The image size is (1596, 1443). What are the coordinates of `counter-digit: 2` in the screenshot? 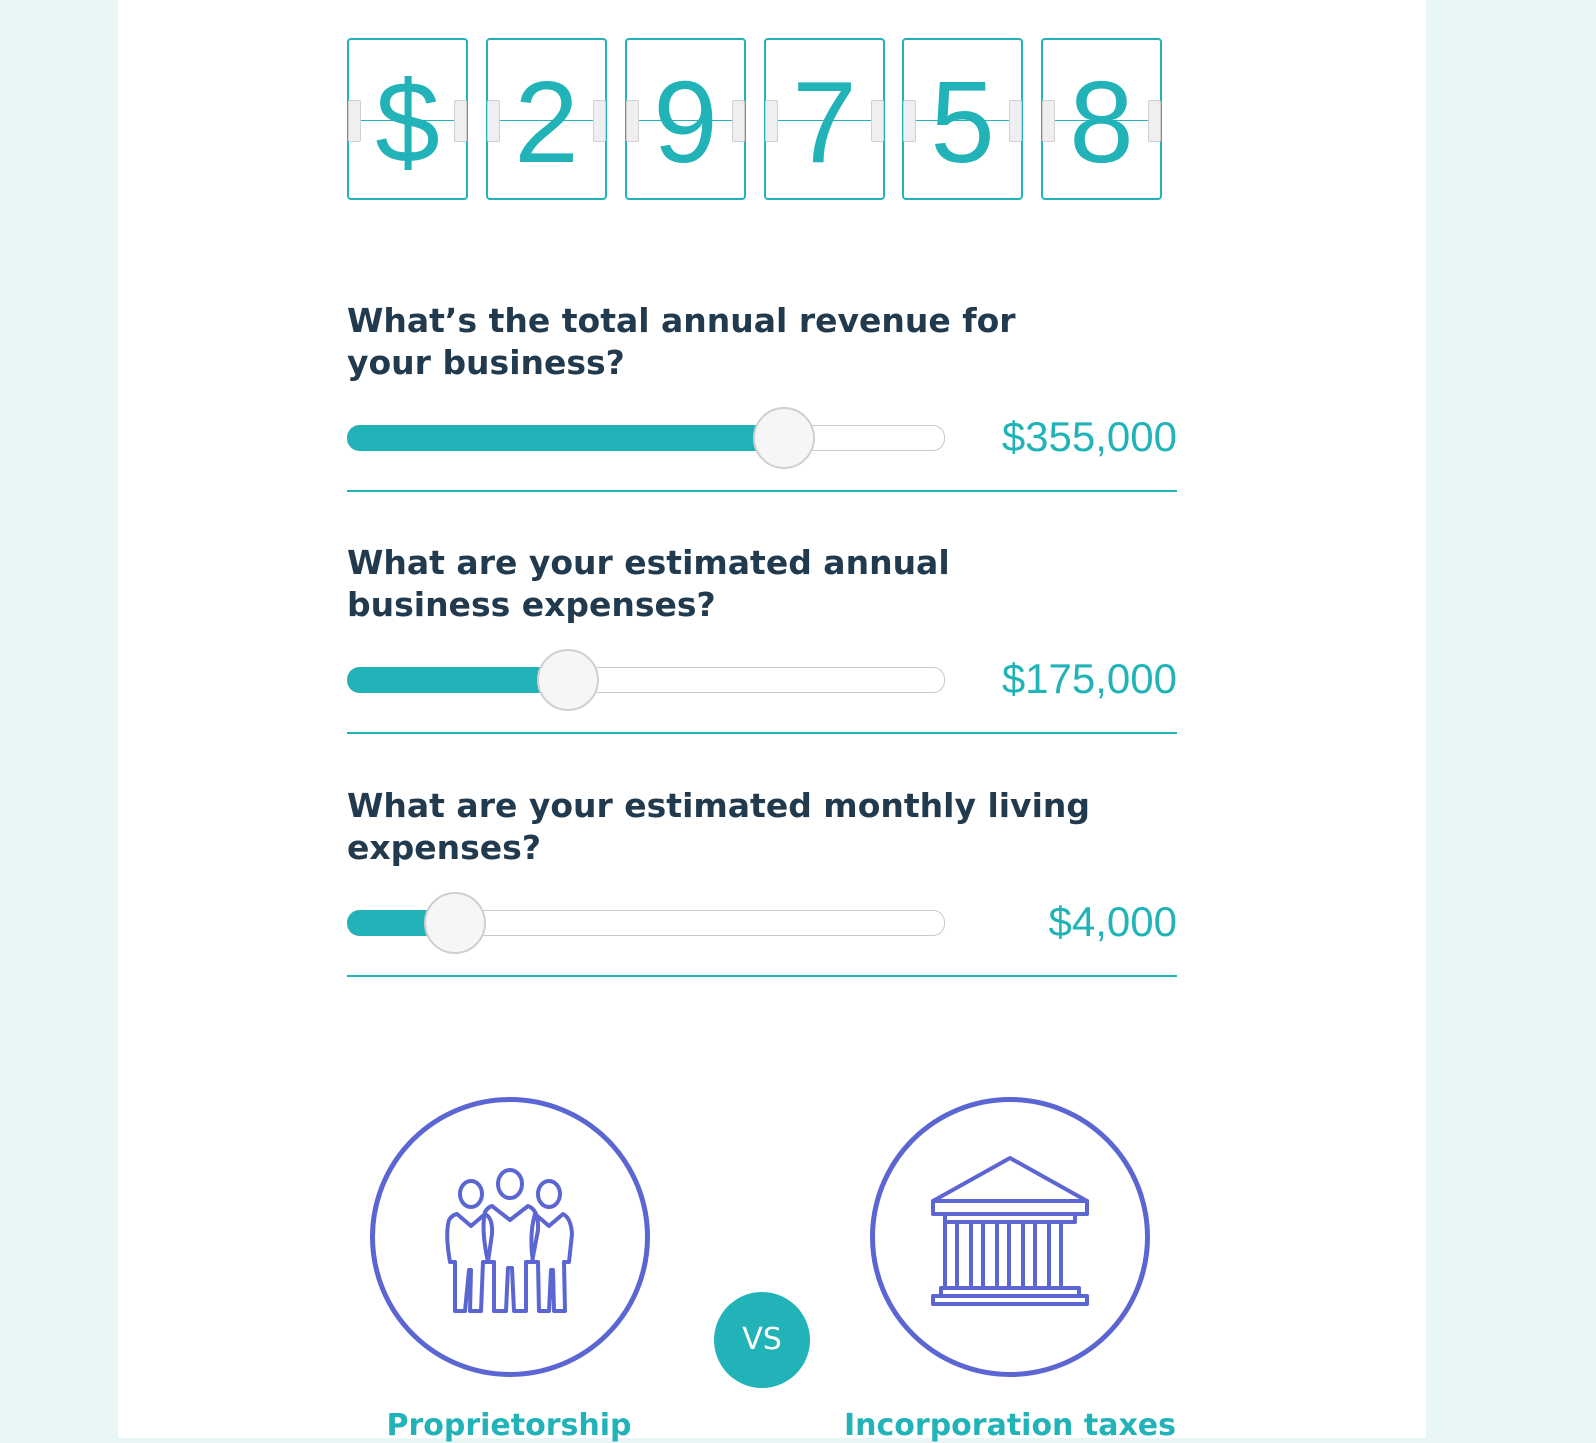 It's located at (546, 119).